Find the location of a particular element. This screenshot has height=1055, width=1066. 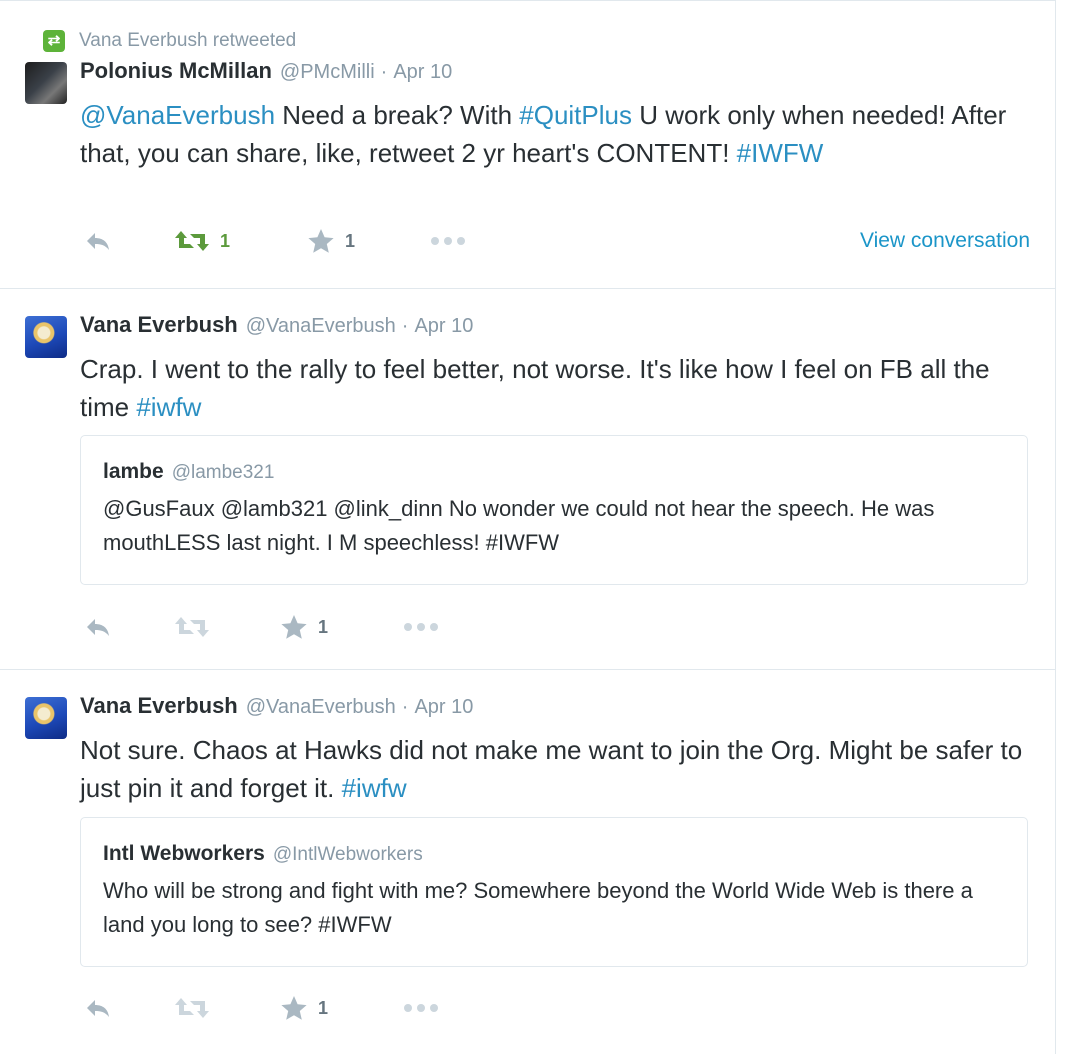

retweet-badge-icon: ⇄ is located at coordinates (54, 41).